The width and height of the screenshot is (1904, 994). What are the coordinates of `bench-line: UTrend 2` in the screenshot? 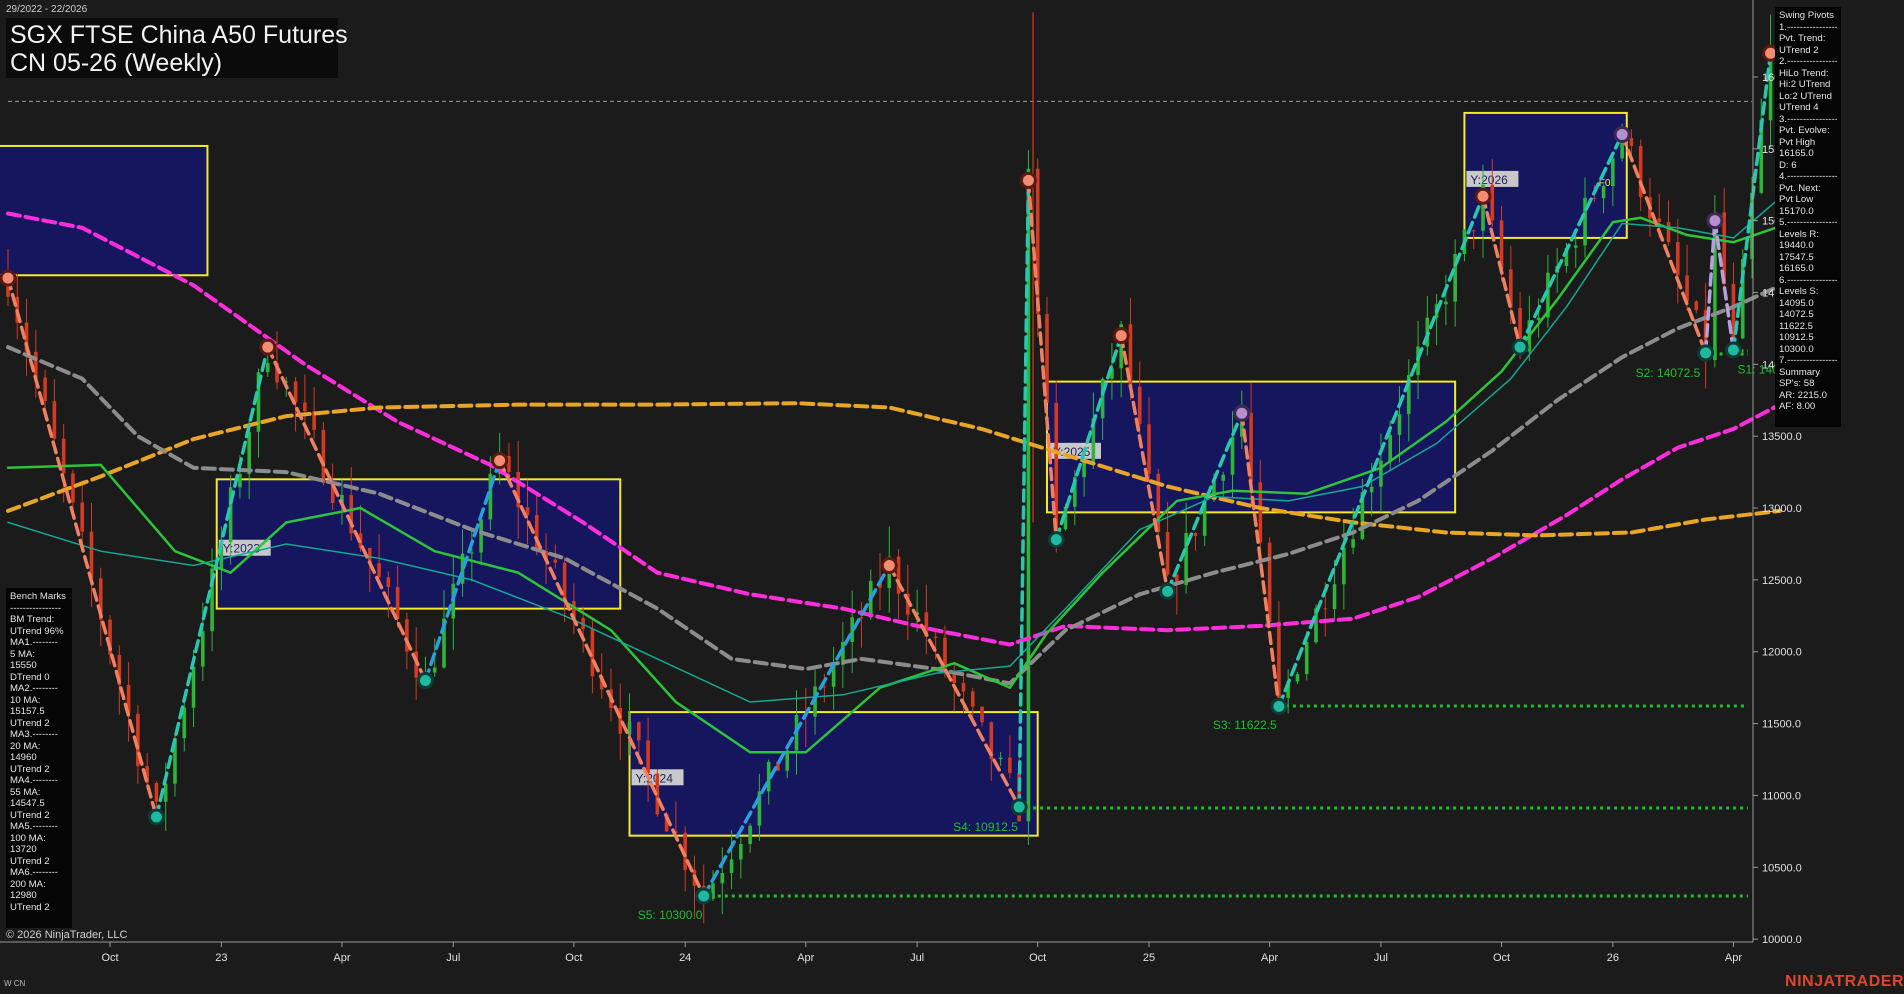 It's located at (30, 723).